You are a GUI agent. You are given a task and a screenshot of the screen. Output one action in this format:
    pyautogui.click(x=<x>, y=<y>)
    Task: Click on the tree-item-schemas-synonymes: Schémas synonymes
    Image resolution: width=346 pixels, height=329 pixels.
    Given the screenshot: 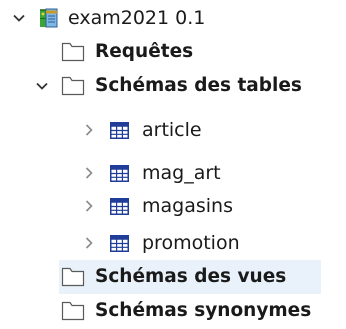 What is the action you would take?
    pyautogui.click(x=173, y=311)
    